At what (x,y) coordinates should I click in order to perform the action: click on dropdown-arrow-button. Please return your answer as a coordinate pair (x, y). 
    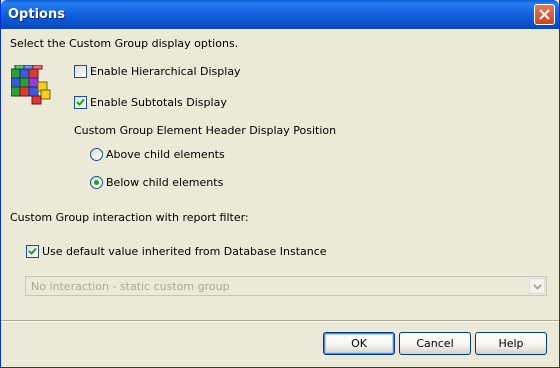
    Looking at the image, I should click on (537, 286).